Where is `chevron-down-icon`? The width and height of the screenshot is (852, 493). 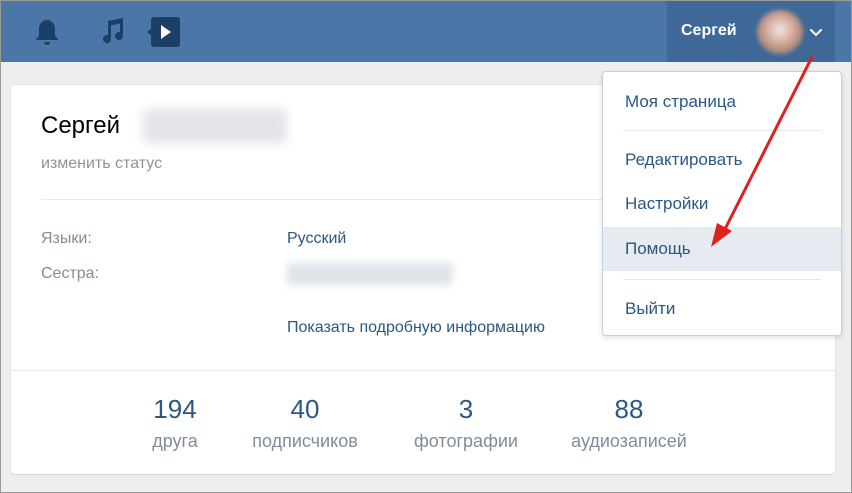 chevron-down-icon is located at coordinates (816, 33).